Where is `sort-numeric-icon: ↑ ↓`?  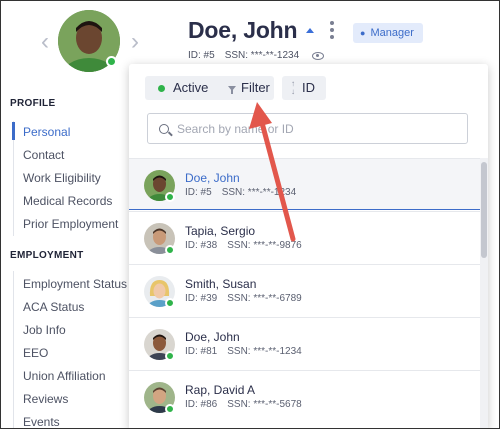 sort-numeric-icon: ↑ ↓ is located at coordinates (293, 87).